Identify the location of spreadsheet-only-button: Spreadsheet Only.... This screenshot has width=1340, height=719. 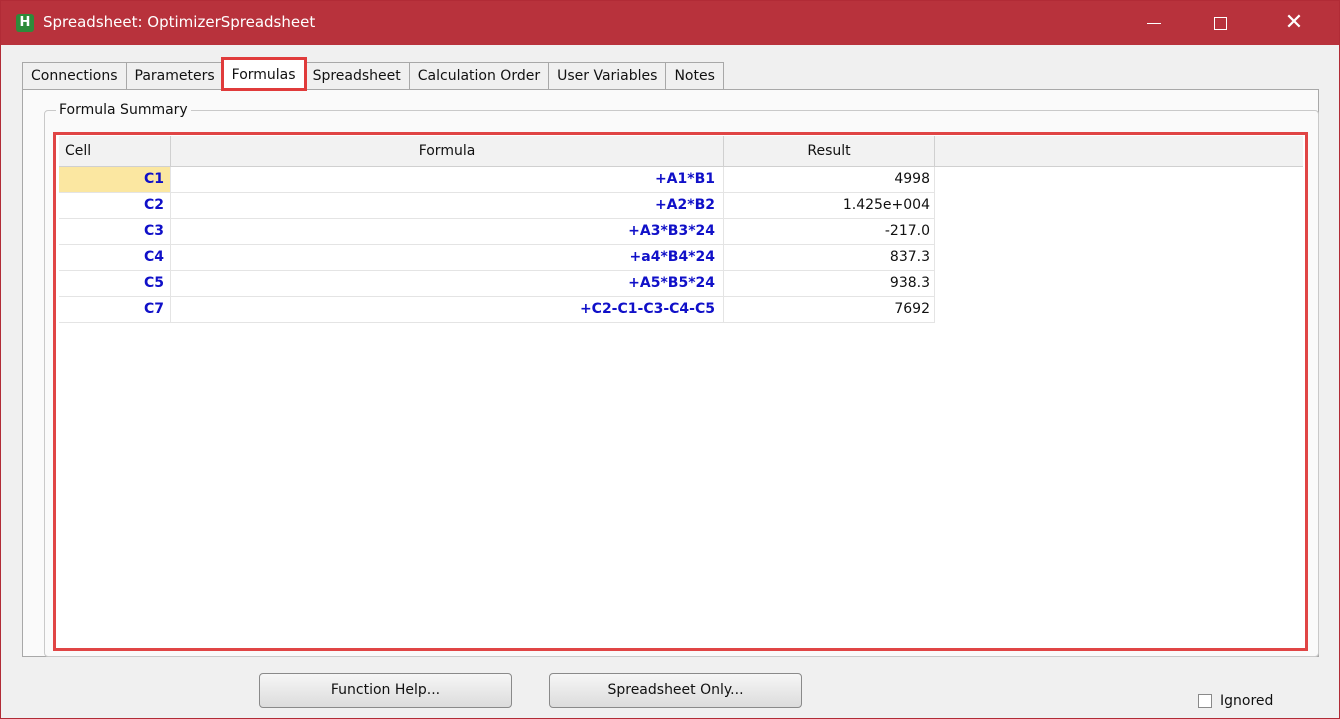
(675, 690).